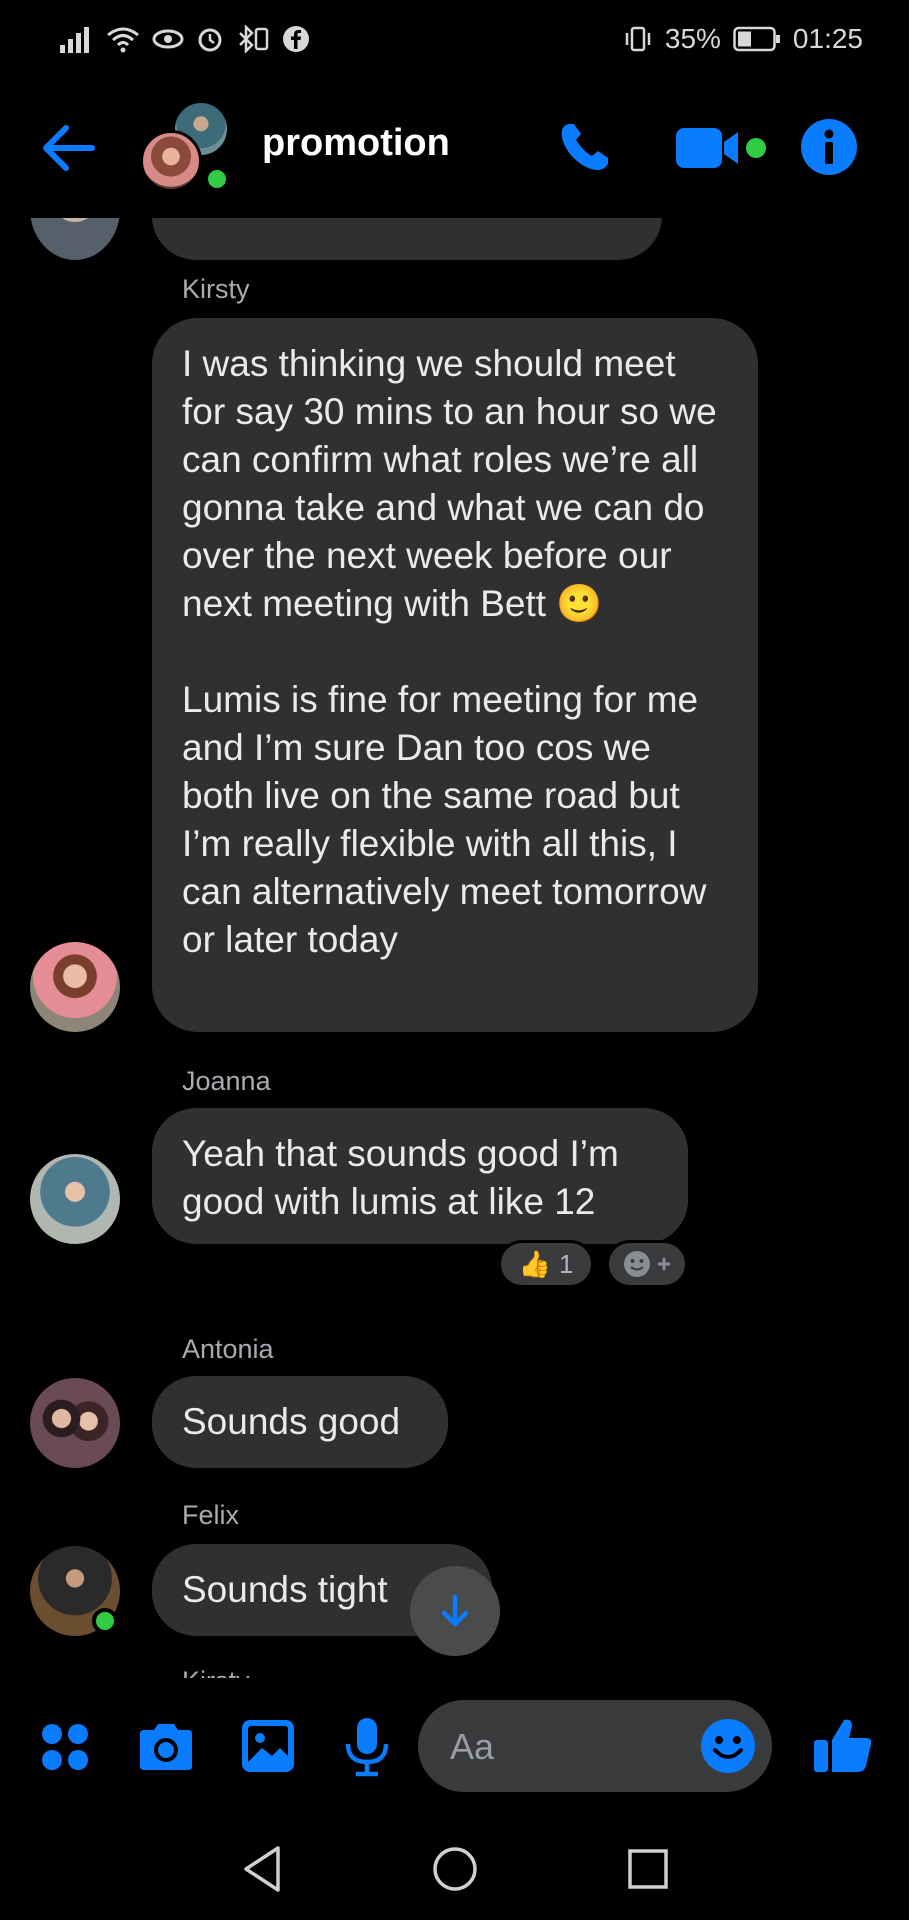 Image resolution: width=909 pixels, height=1920 pixels. I want to click on avatar-kirsty, so click(75, 987).